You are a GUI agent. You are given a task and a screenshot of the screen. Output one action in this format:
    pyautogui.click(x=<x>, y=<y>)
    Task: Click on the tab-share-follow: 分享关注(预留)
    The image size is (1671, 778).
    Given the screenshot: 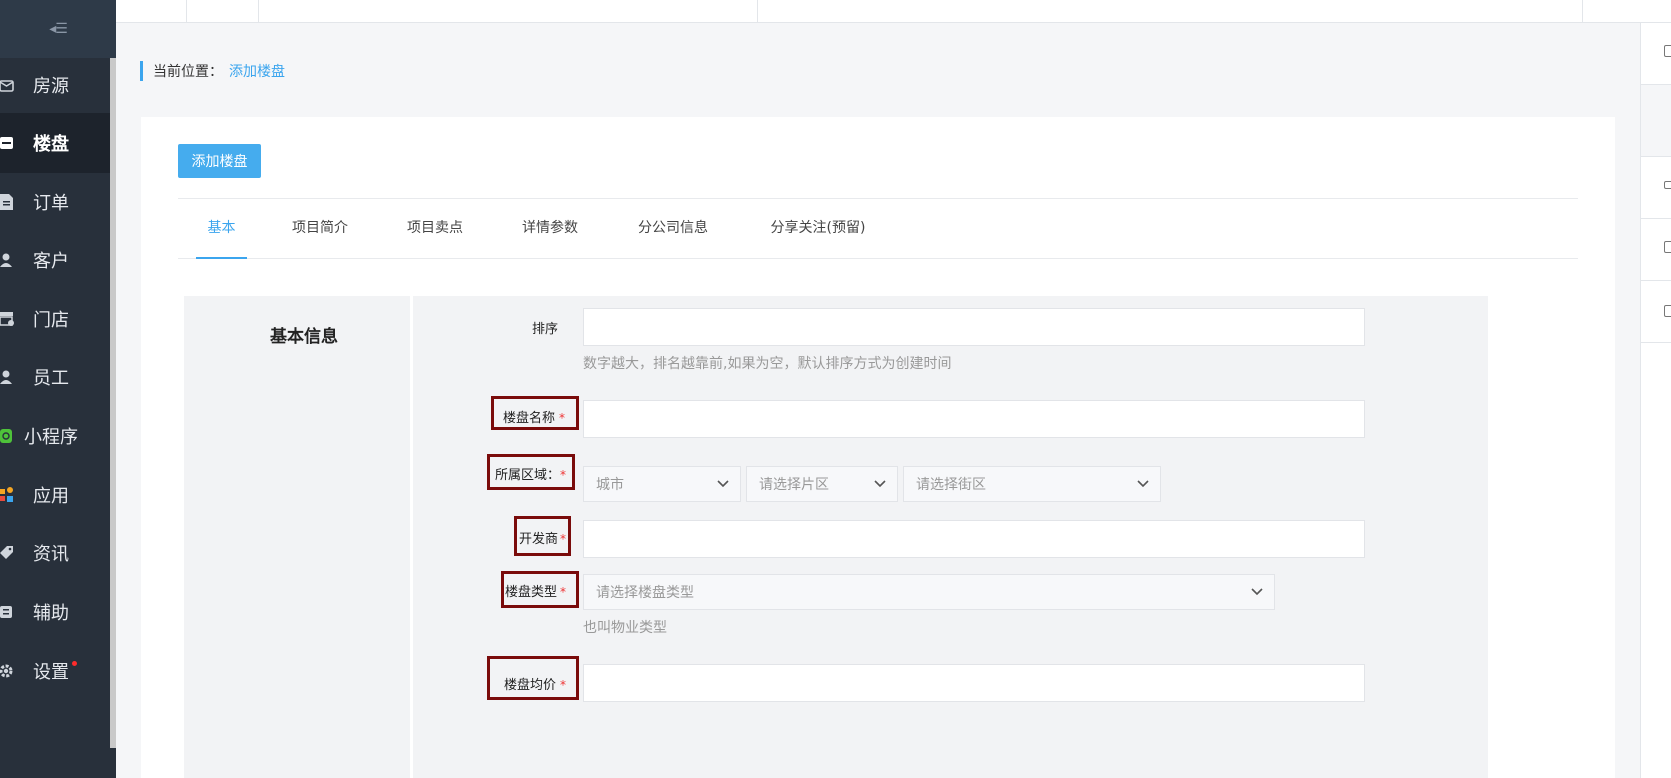 What is the action you would take?
    pyautogui.click(x=818, y=237)
    